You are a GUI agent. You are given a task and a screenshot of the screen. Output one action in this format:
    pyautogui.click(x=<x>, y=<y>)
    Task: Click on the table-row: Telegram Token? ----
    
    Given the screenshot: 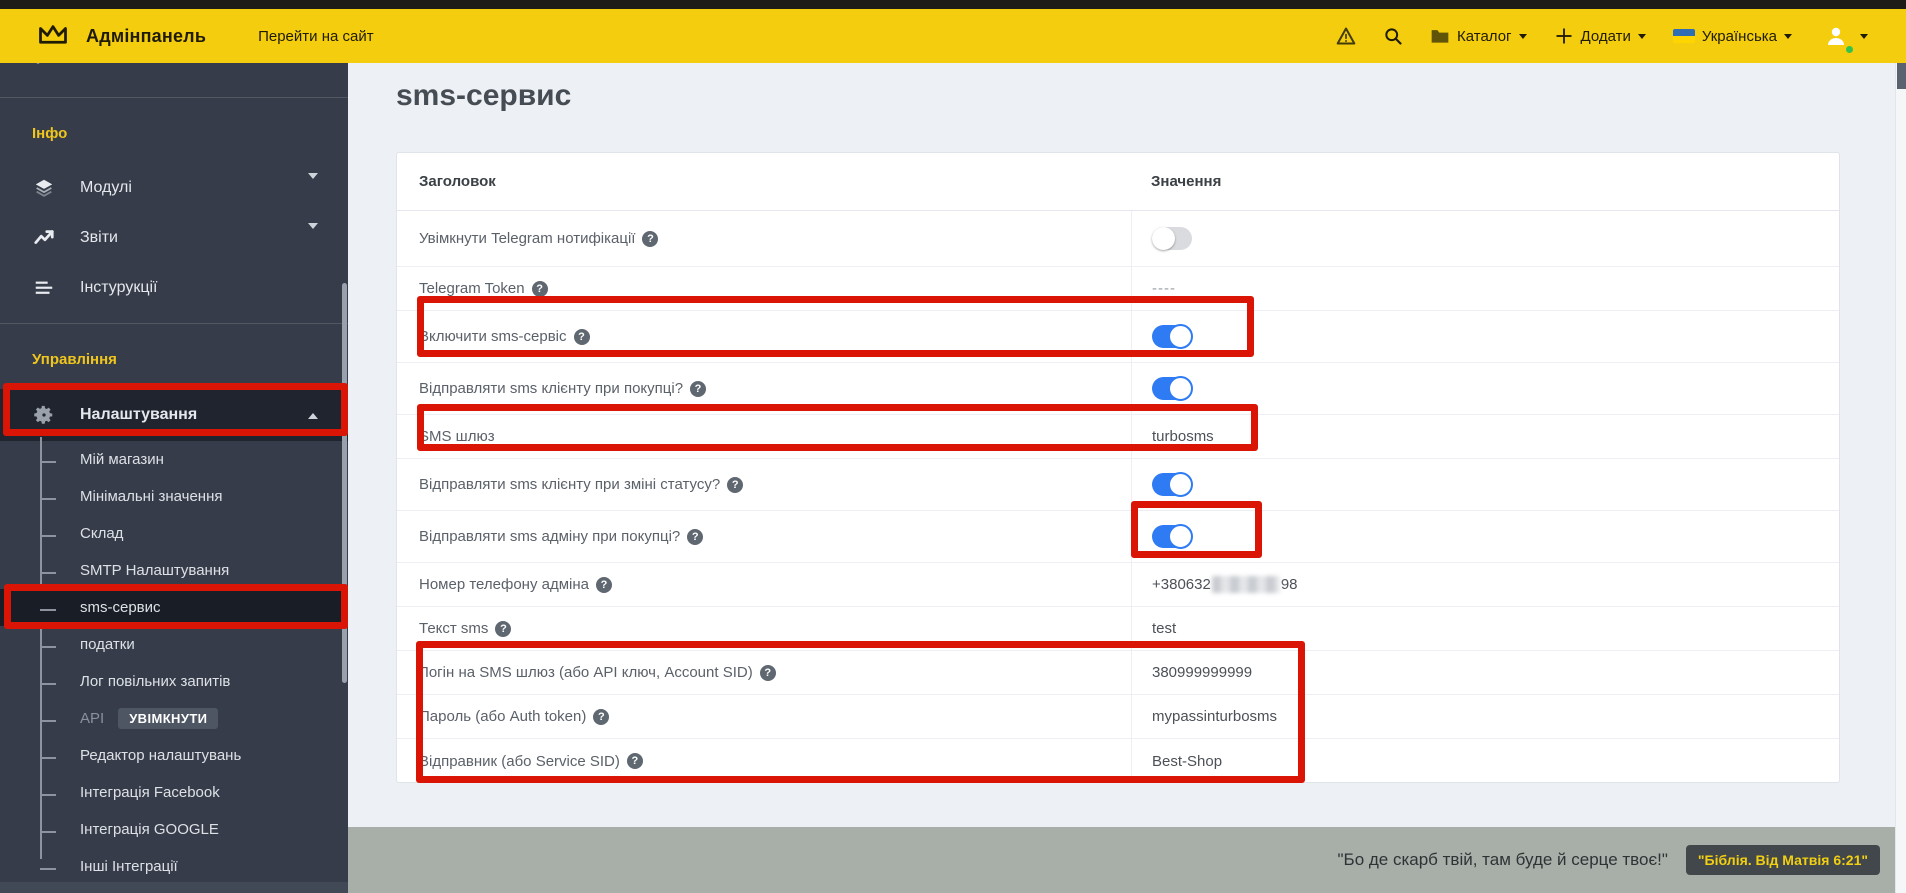 What is the action you would take?
    pyautogui.click(x=1118, y=289)
    